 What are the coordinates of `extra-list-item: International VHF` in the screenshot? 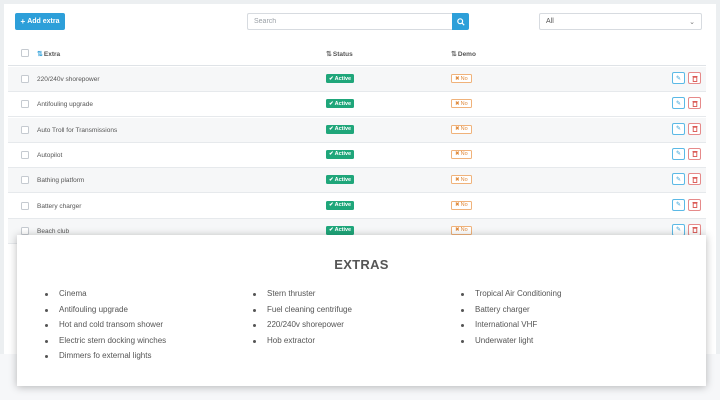 It's located at (511, 327).